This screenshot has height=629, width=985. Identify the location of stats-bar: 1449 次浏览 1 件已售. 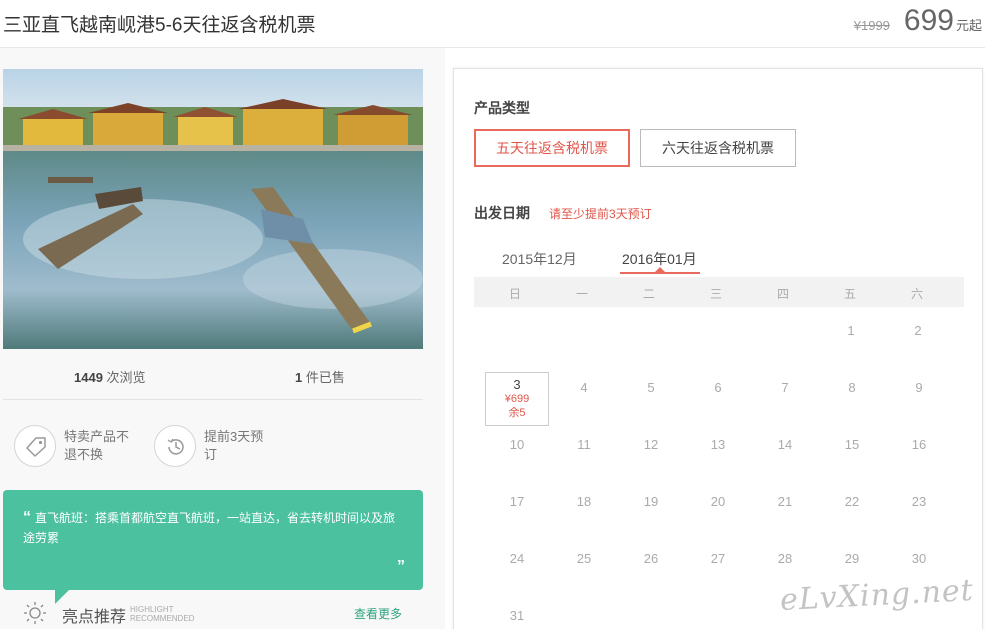
(213, 374).